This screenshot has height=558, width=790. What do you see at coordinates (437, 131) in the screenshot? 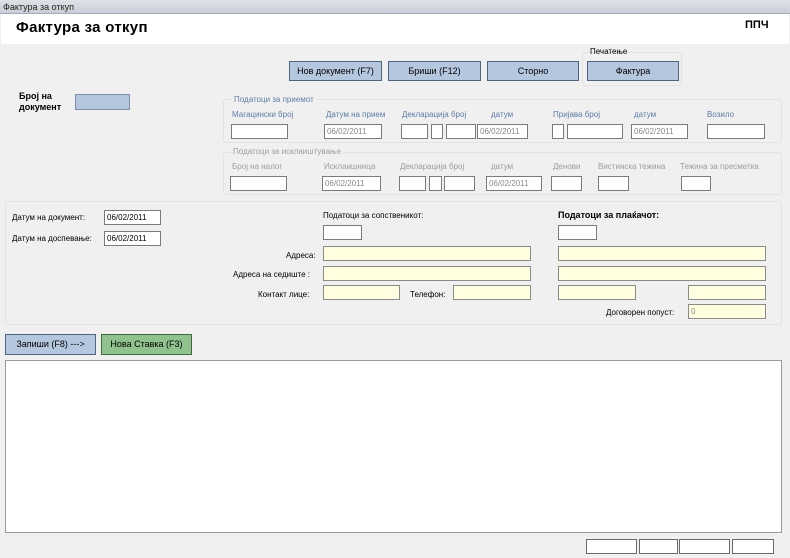
I see `declaration-part2-field` at bounding box center [437, 131].